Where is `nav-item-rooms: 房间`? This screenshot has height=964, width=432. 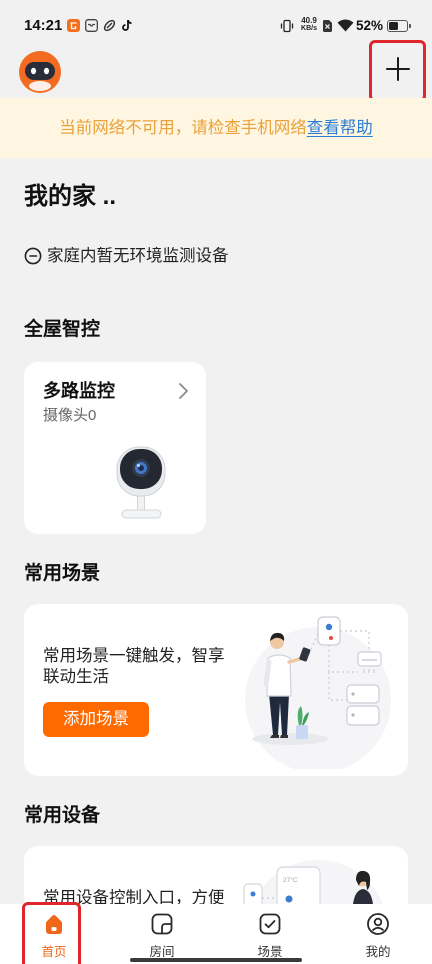
nav-item-rooms: 房间 is located at coordinates (162, 934).